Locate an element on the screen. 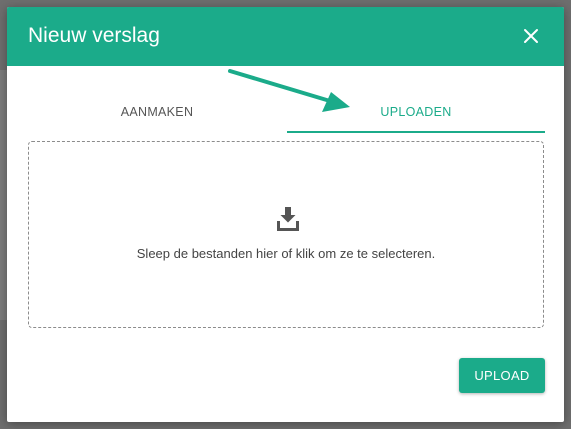  close-icon is located at coordinates (531, 36).